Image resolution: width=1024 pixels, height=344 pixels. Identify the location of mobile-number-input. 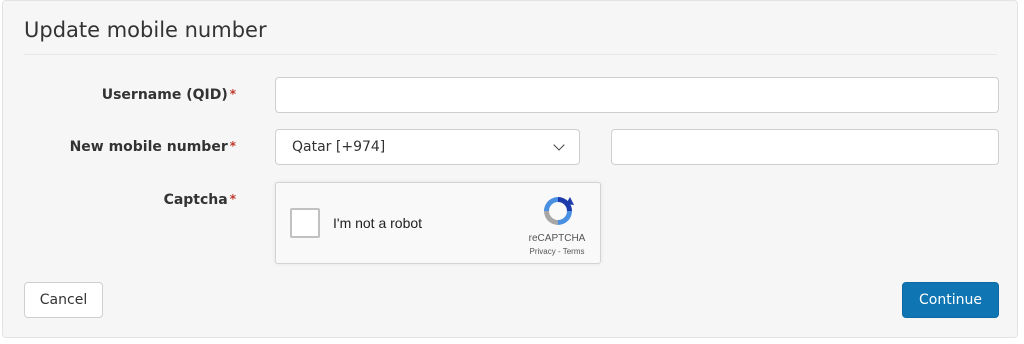
(805, 147).